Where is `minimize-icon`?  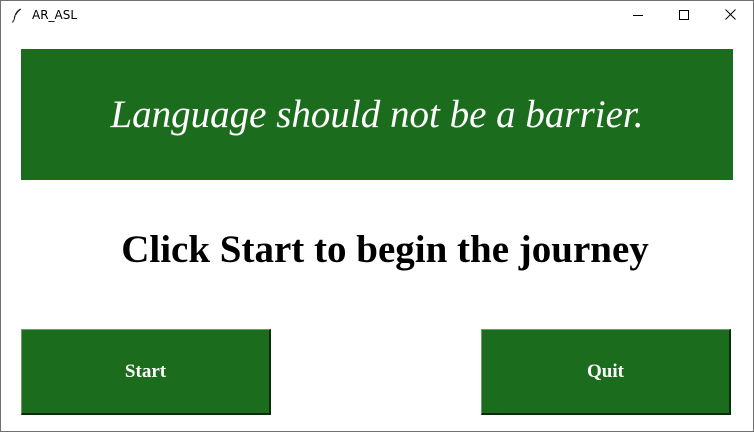
minimize-icon is located at coordinates (638, 16).